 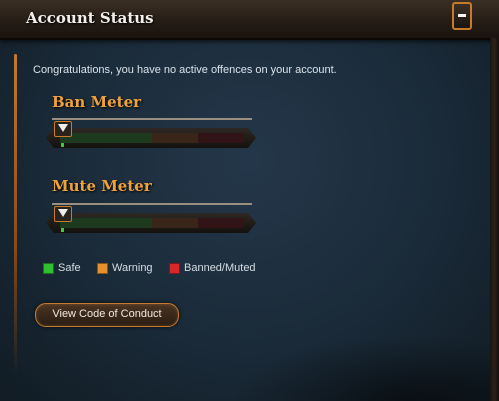 I want to click on decorative-grunge, so click(x=360, y=368).